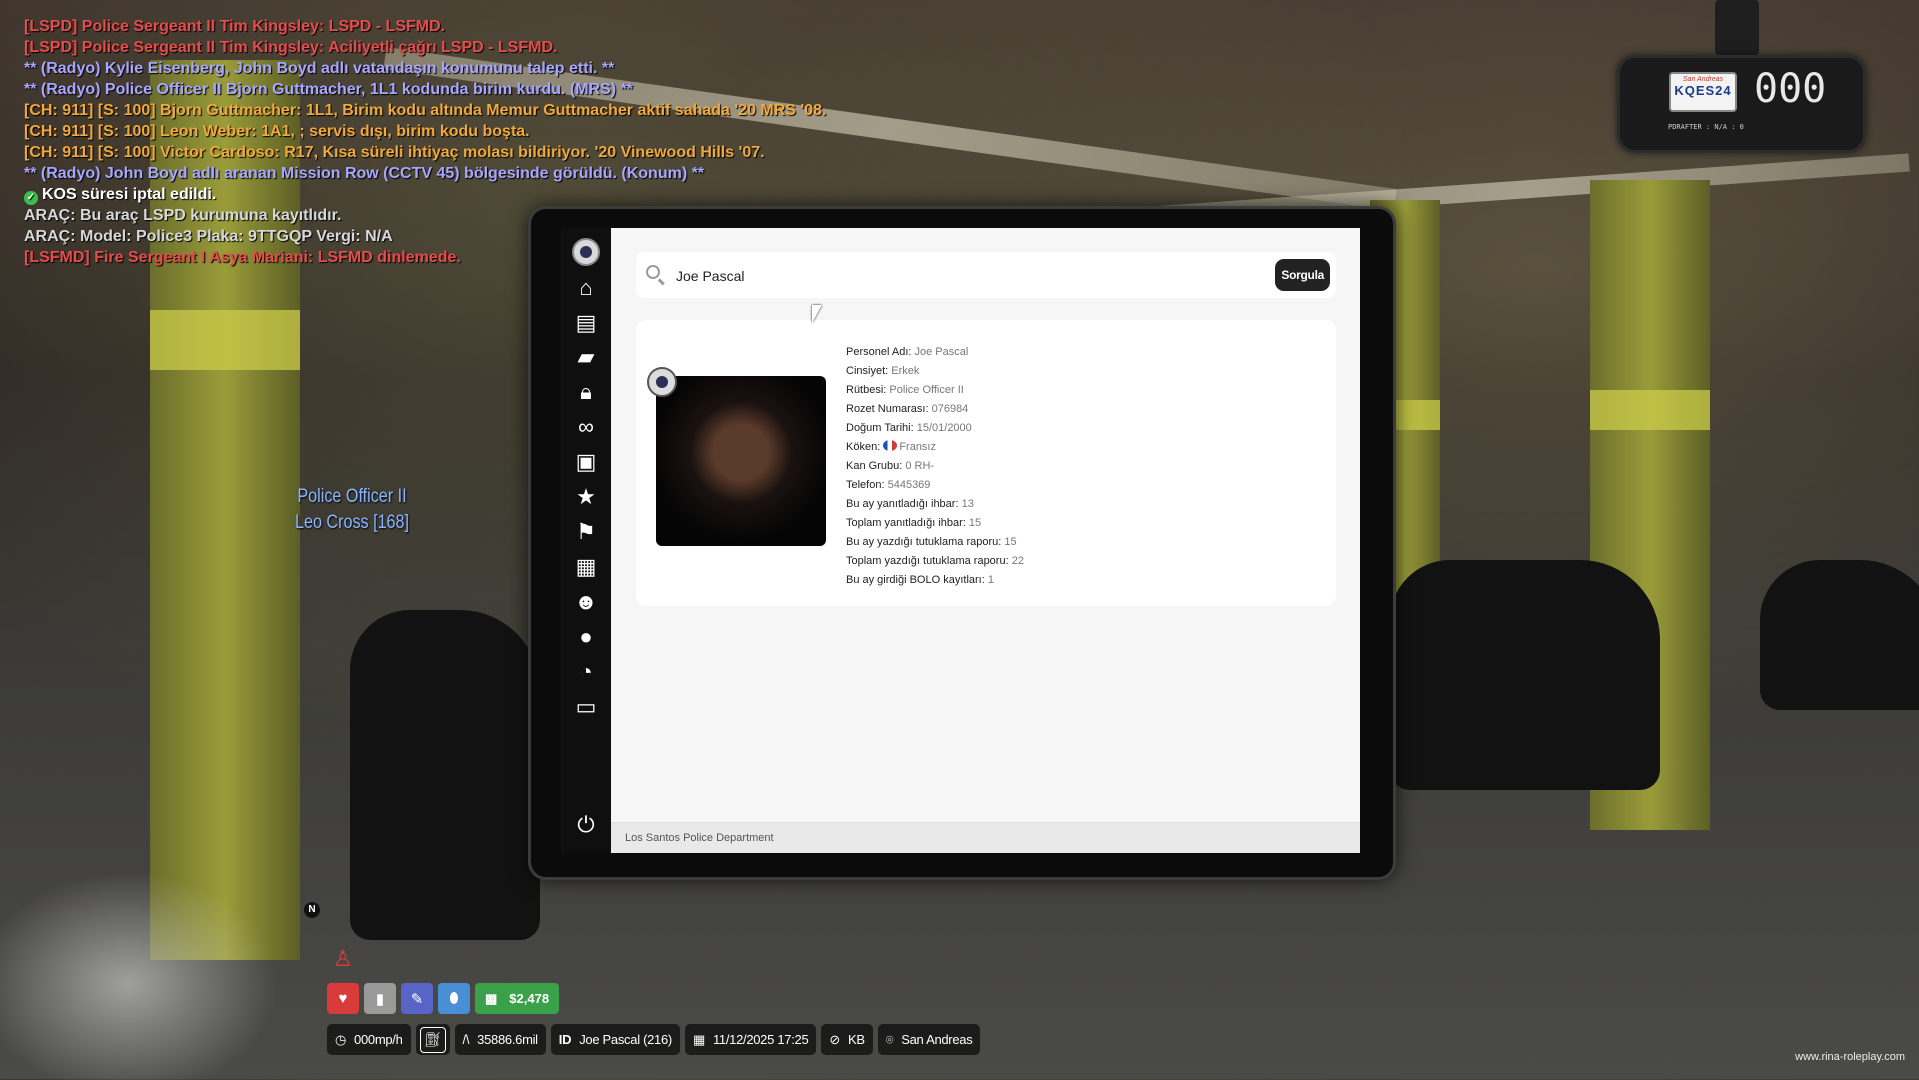 The image size is (1919, 1080). I want to click on field-label: Bu ay yanıtladığı ihbar:, so click(902, 504).